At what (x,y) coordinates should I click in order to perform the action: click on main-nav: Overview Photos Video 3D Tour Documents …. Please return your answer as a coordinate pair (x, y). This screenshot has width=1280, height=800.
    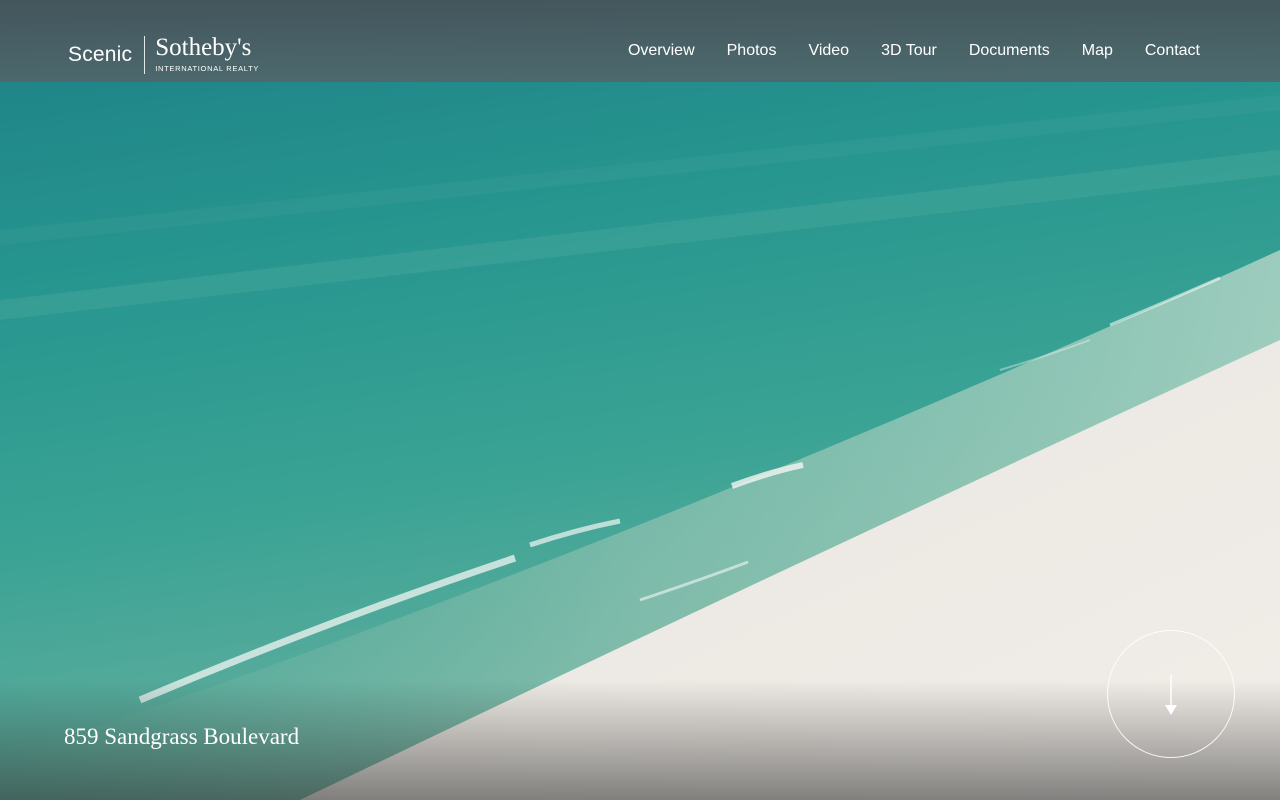
    Looking at the image, I should click on (914, 51).